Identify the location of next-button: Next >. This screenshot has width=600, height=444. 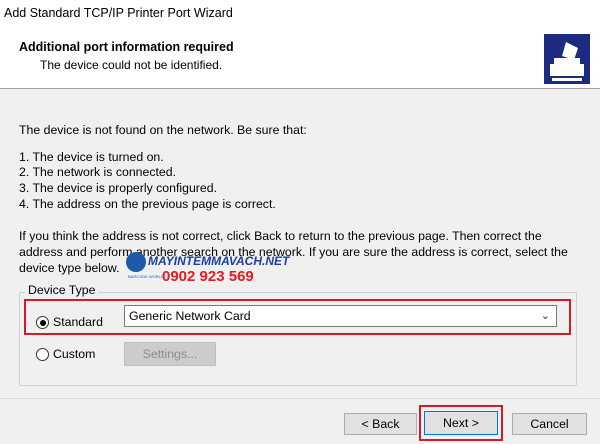
(461, 423).